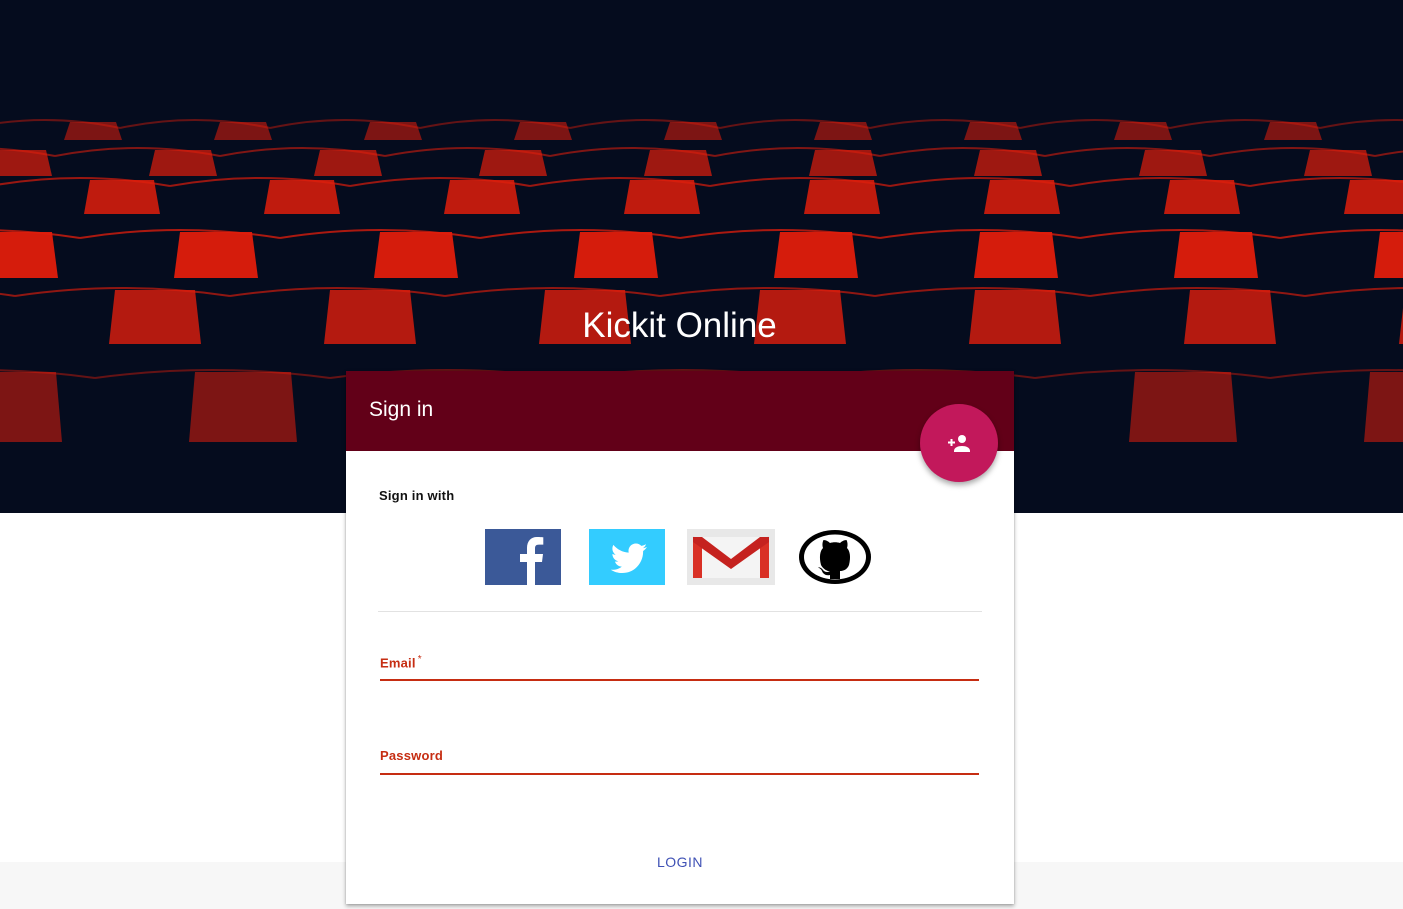 The width and height of the screenshot is (1403, 909). I want to click on github-login-button, so click(835, 557).